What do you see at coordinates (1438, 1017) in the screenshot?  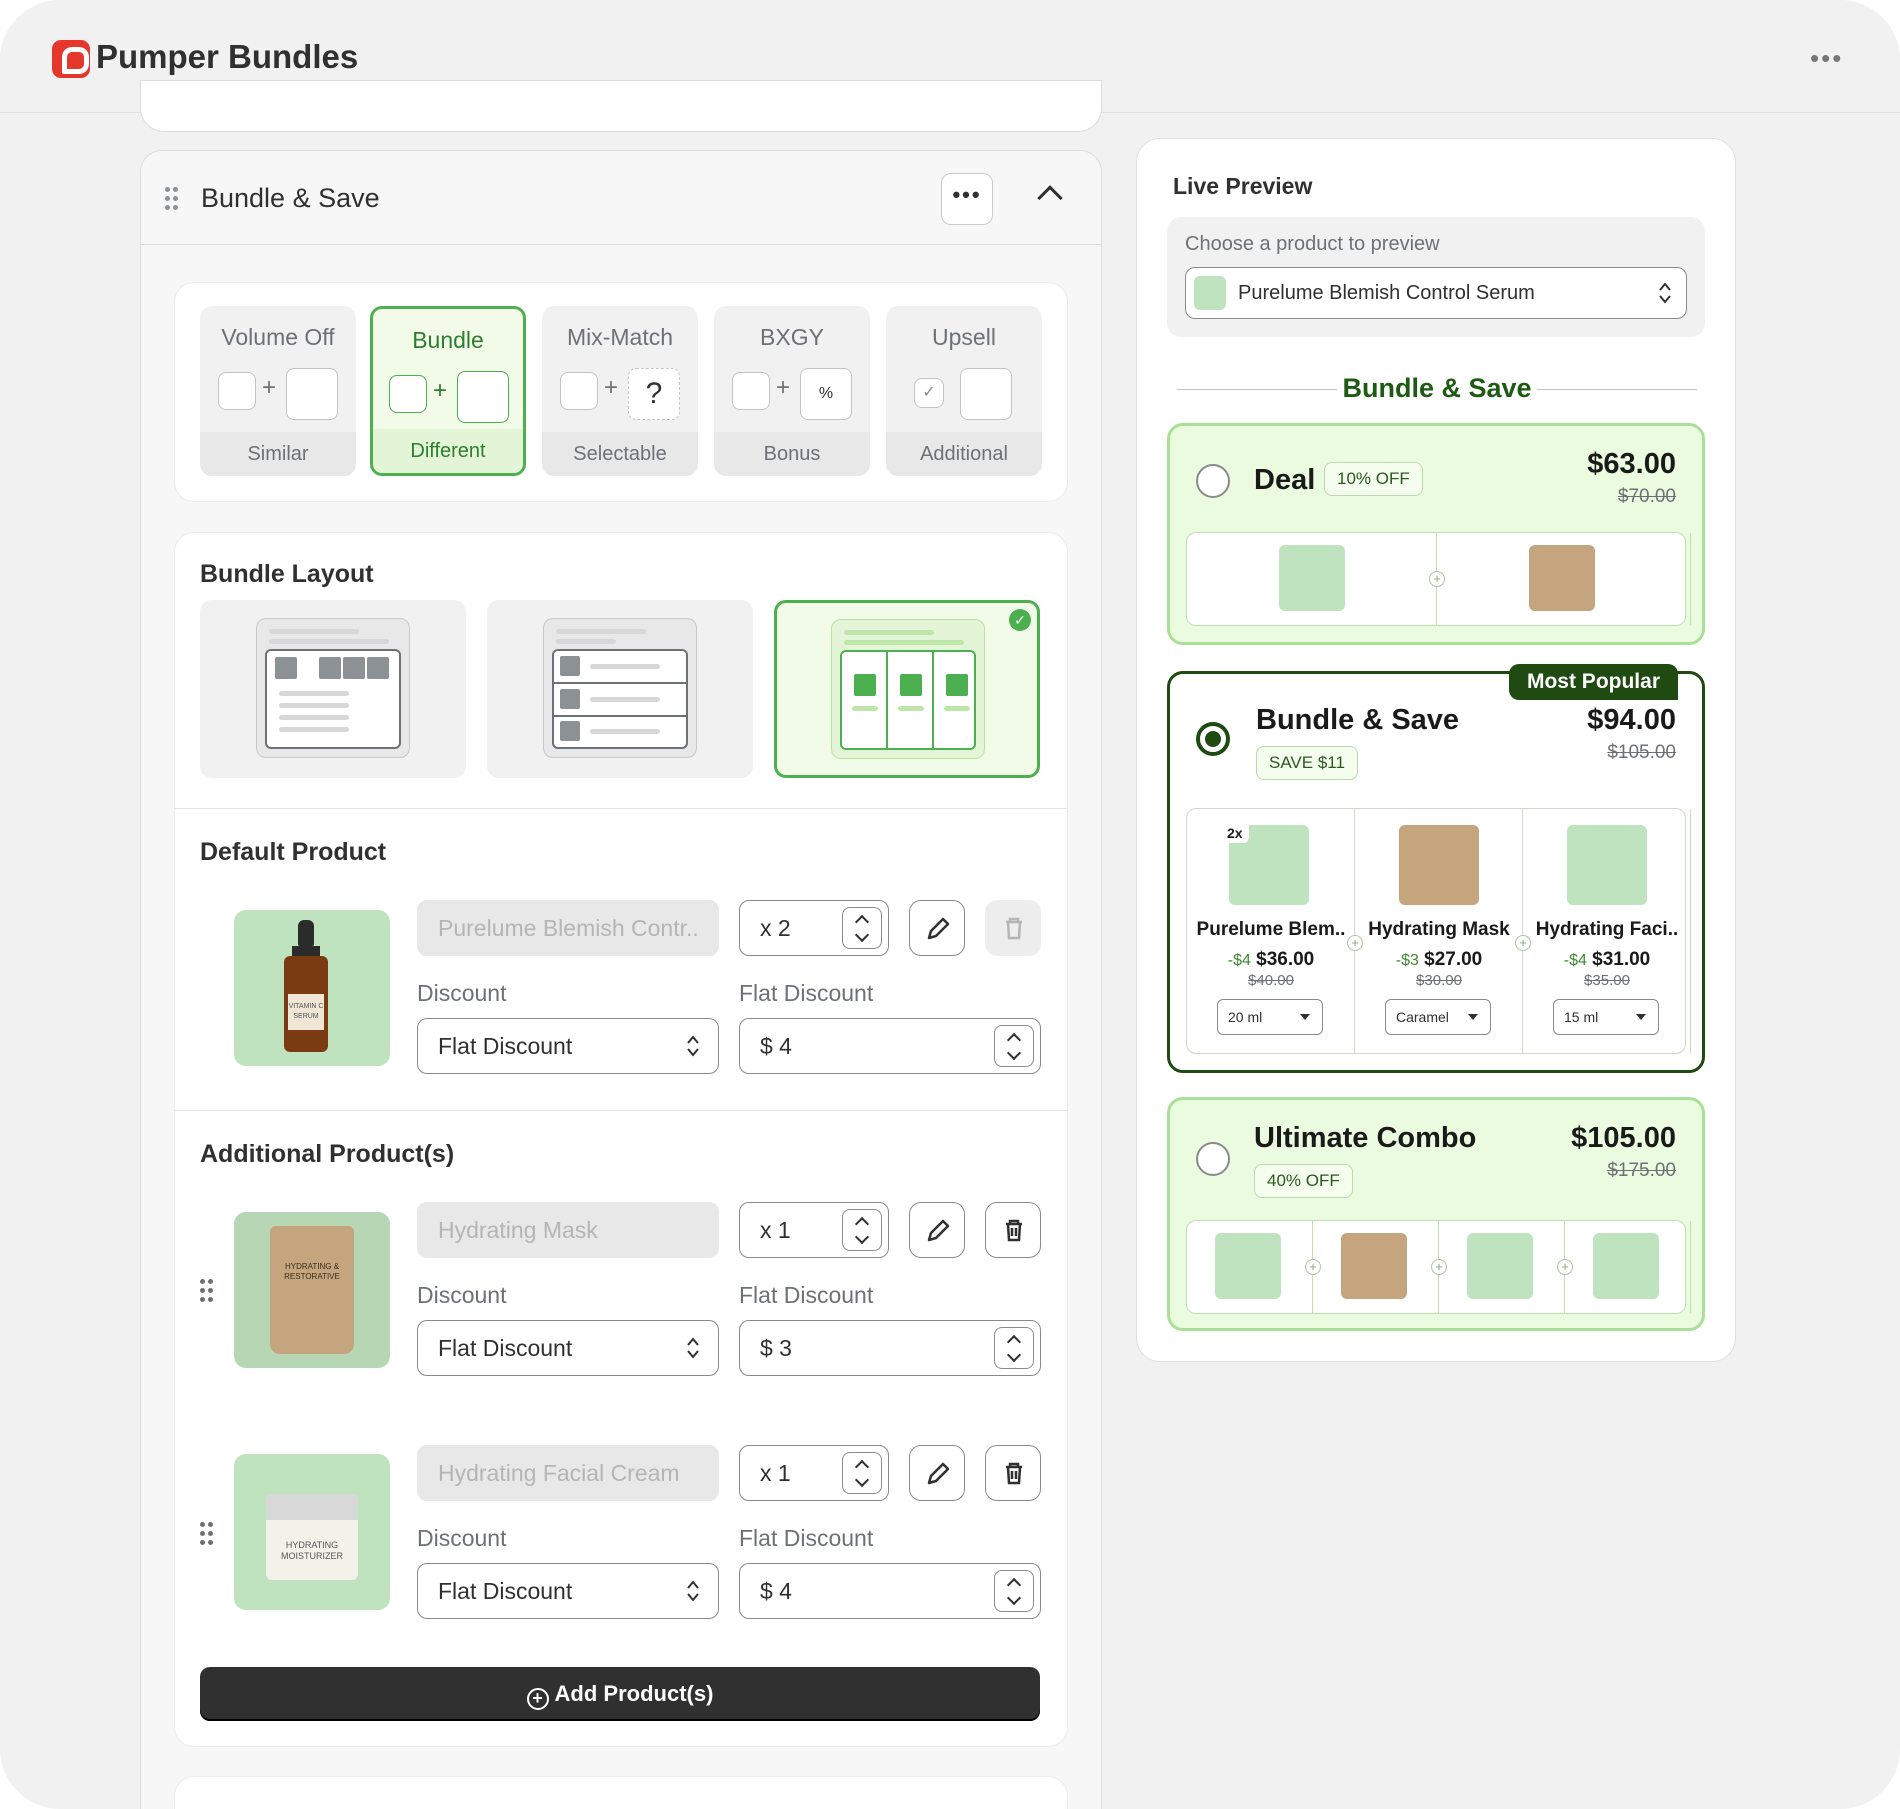 I see `variant-select: Caramel` at bounding box center [1438, 1017].